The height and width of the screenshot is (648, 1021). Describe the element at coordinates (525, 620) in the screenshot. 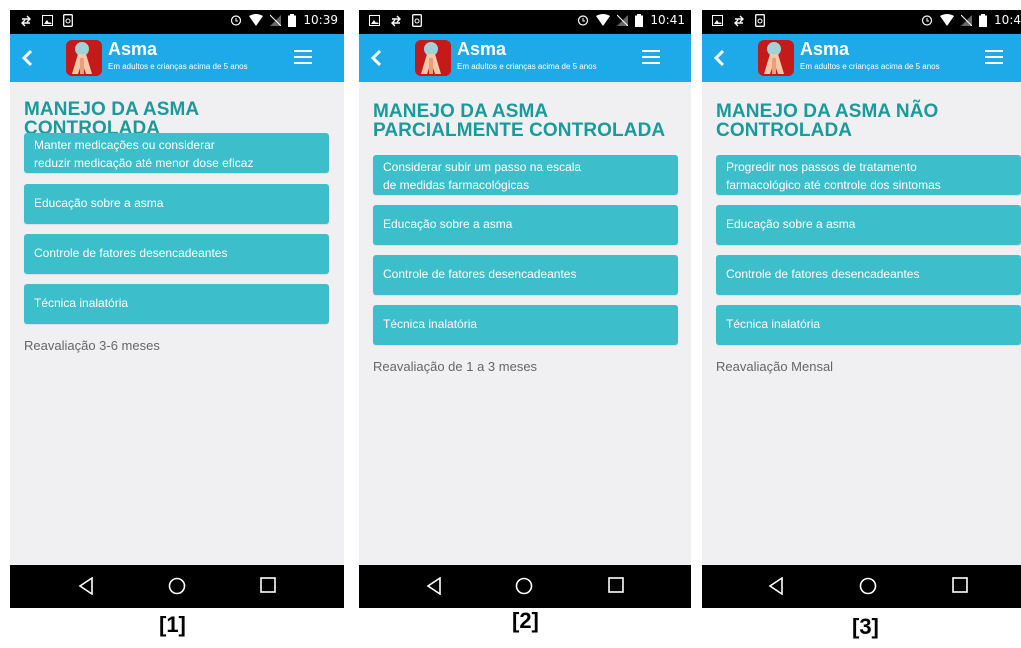

I see `caption-screen-2: [2]` at that location.